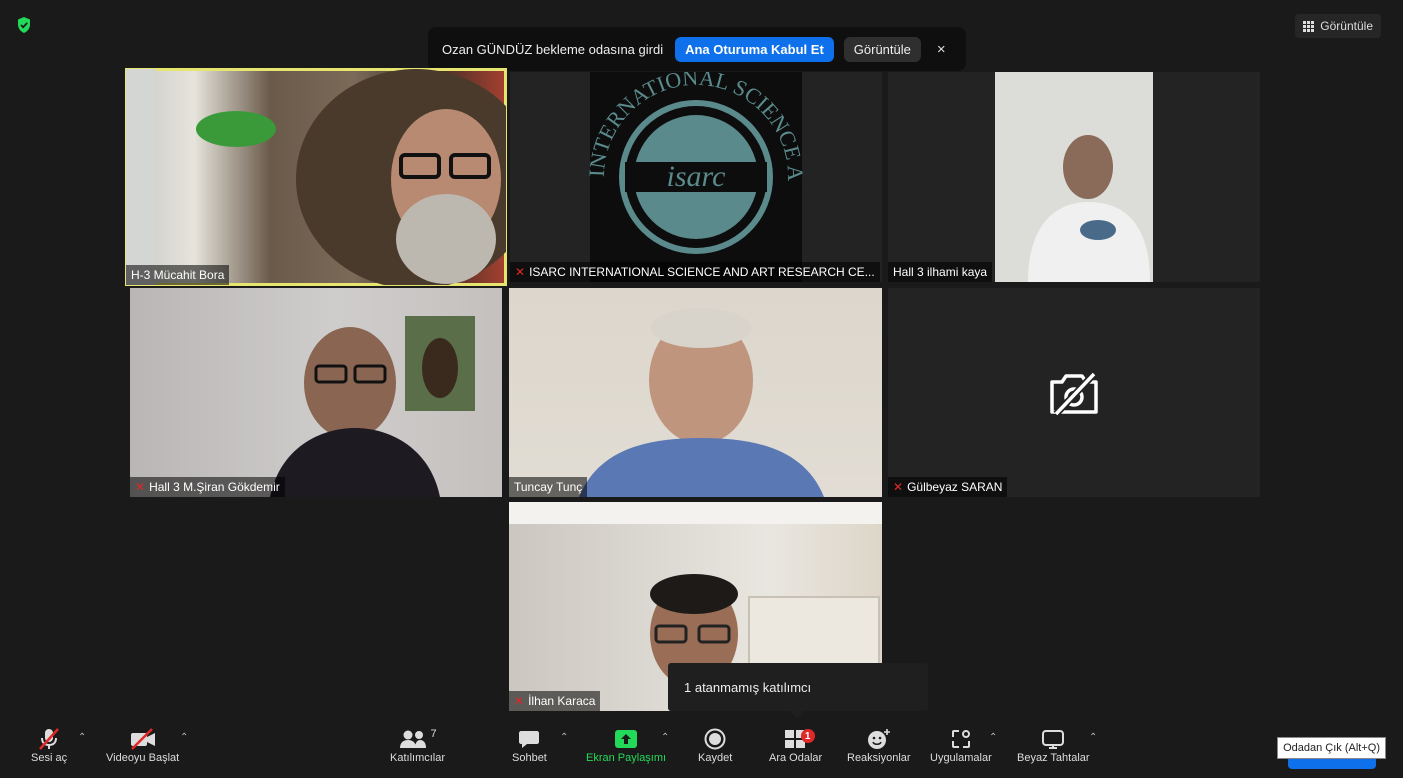 The width and height of the screenshot is (1403, 778). I want to click on breakout-rooms-label: Ara Odalar, so click(796, 758).